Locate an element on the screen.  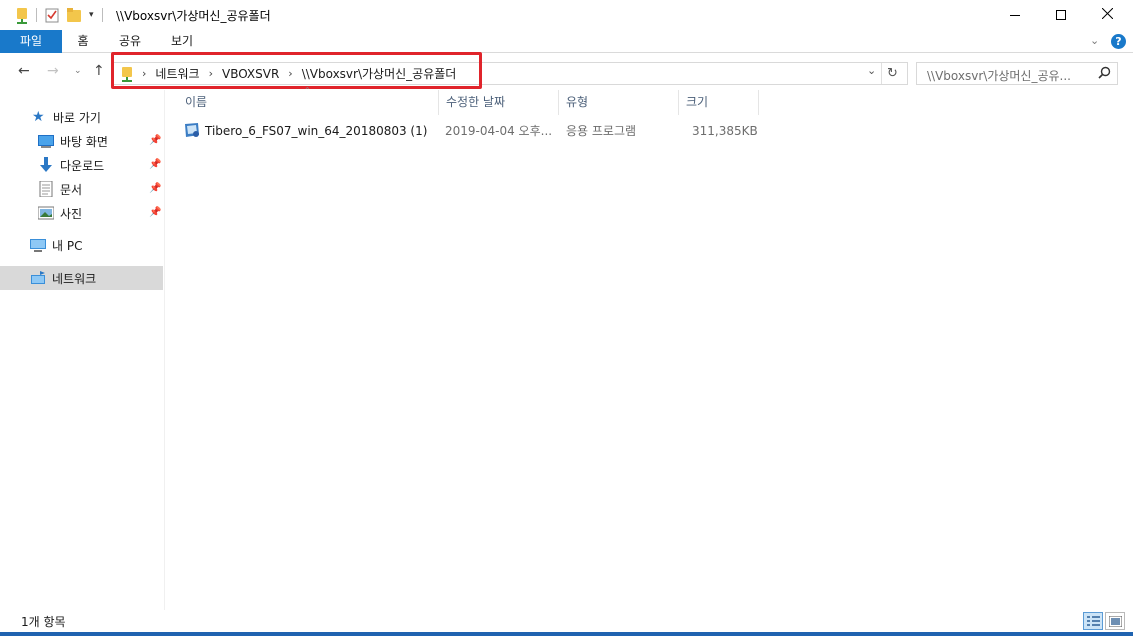
help-label: ? is located at coordinates (1118, 41).